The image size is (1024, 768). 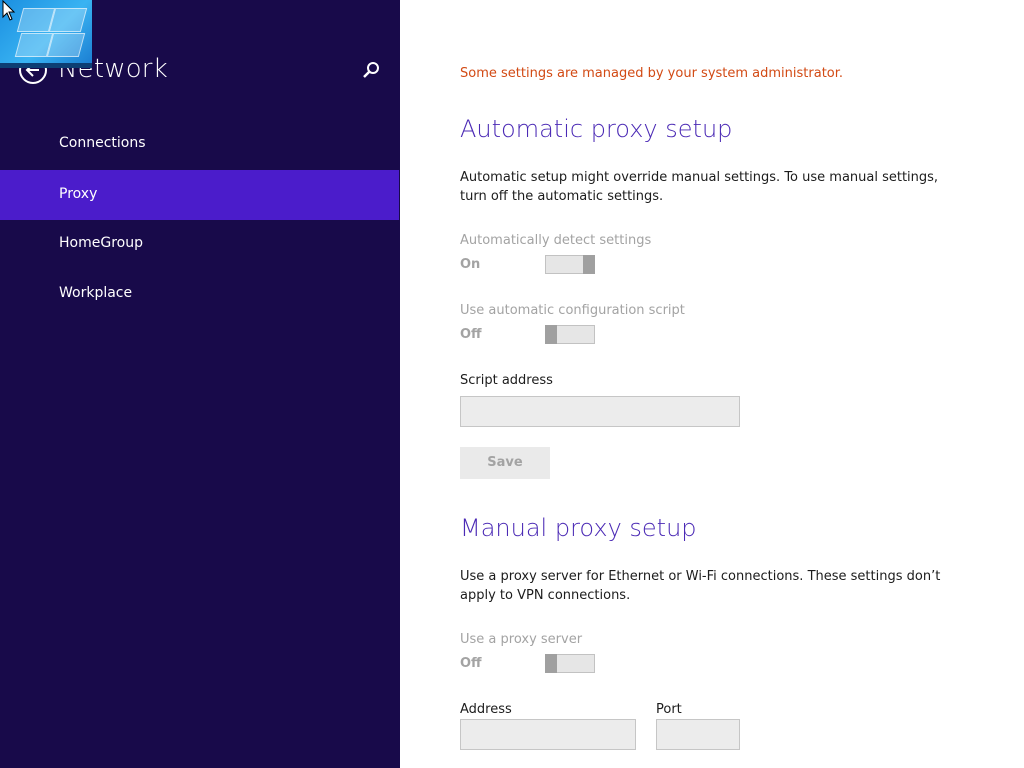 What do you see at coordinates (46, 65) in the screenshot?
I see `taskbar-strip` at bounding box center [46, 65].